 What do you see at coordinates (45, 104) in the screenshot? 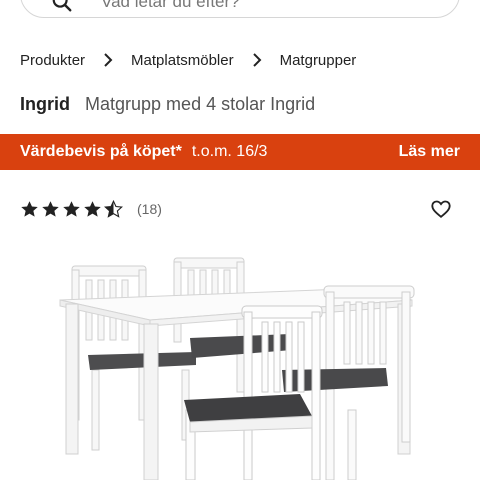
I see `product-brand: Ingrid` at bounding box center [45, 104].